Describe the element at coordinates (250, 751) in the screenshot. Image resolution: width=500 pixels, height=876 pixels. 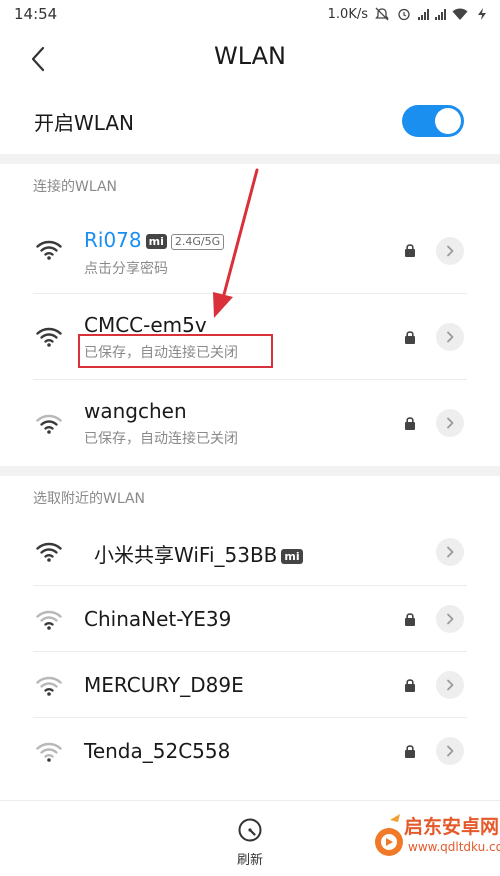
I see `wifi-network-row: Tenda_52C558` at that location.